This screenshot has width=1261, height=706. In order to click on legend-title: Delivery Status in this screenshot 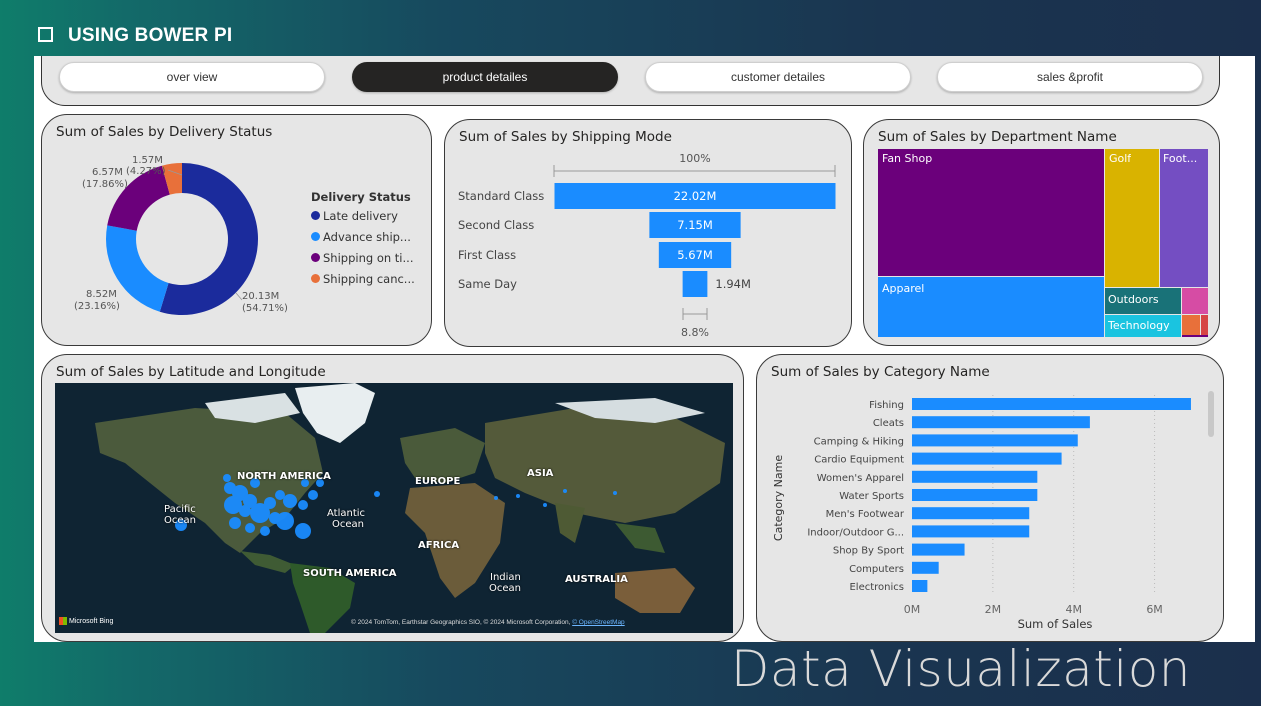, I will do `click(361, 197)`.